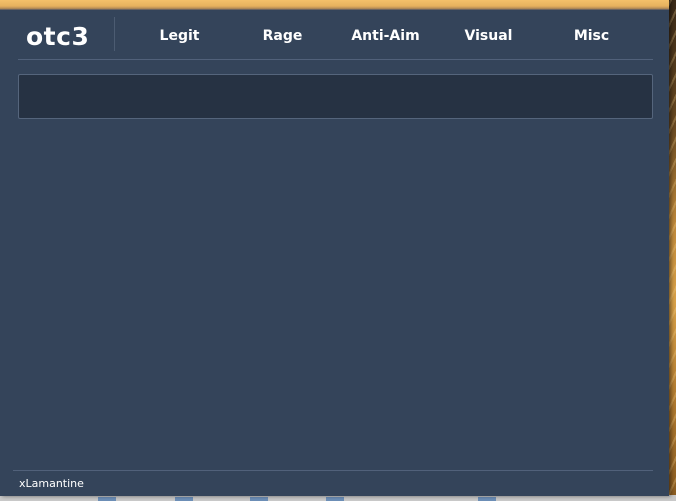 This screenshot has height=501, width=676. What do you see at coordinates (114, 34) in the screenshot?
I see `header-divider` at bounding box center [114, 34].